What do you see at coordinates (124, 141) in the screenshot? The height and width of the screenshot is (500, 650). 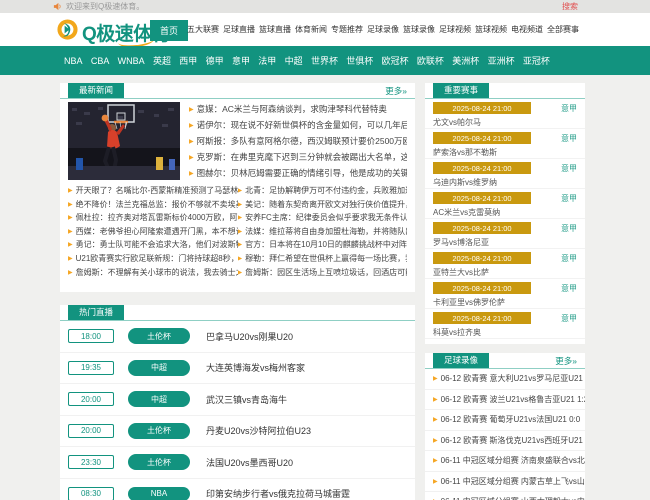 I see `news-photo` at bounding box center [124, 141].